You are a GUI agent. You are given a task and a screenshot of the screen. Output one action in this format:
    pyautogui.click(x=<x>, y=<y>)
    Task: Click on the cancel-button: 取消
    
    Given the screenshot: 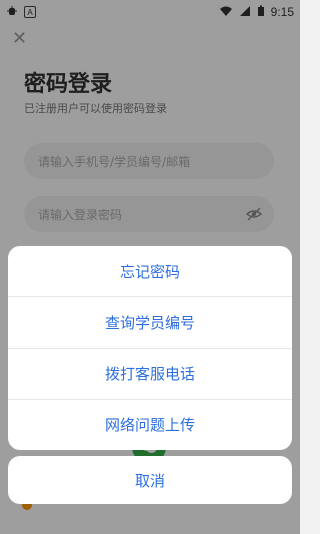 What is the action you would take?
    pyautogui.click(x=150, y=480)
    